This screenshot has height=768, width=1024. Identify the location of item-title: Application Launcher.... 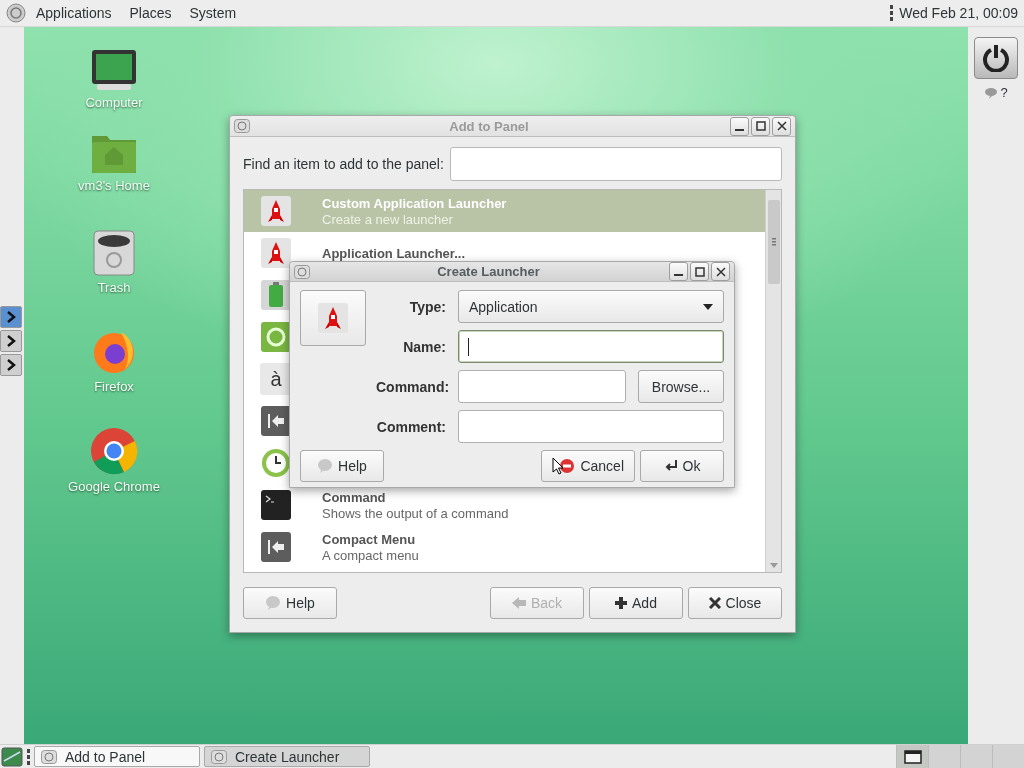
(394, 253).